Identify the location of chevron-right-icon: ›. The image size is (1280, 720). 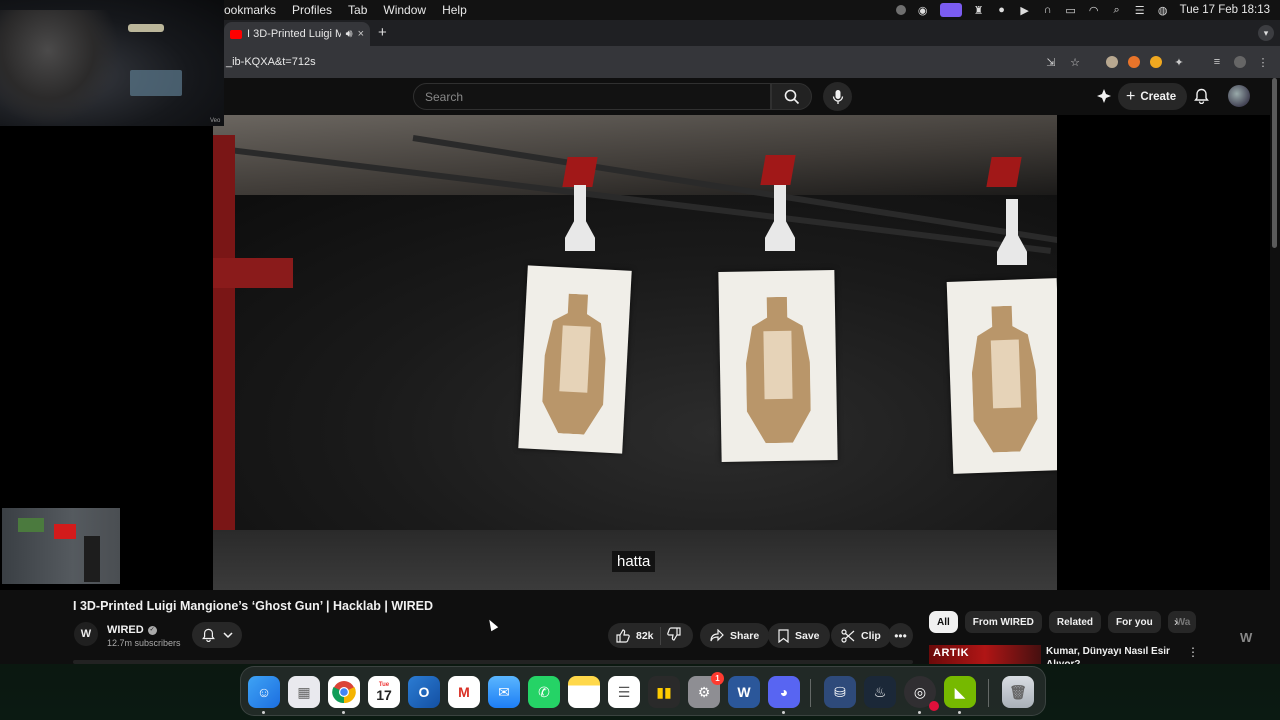
(1176, 622).